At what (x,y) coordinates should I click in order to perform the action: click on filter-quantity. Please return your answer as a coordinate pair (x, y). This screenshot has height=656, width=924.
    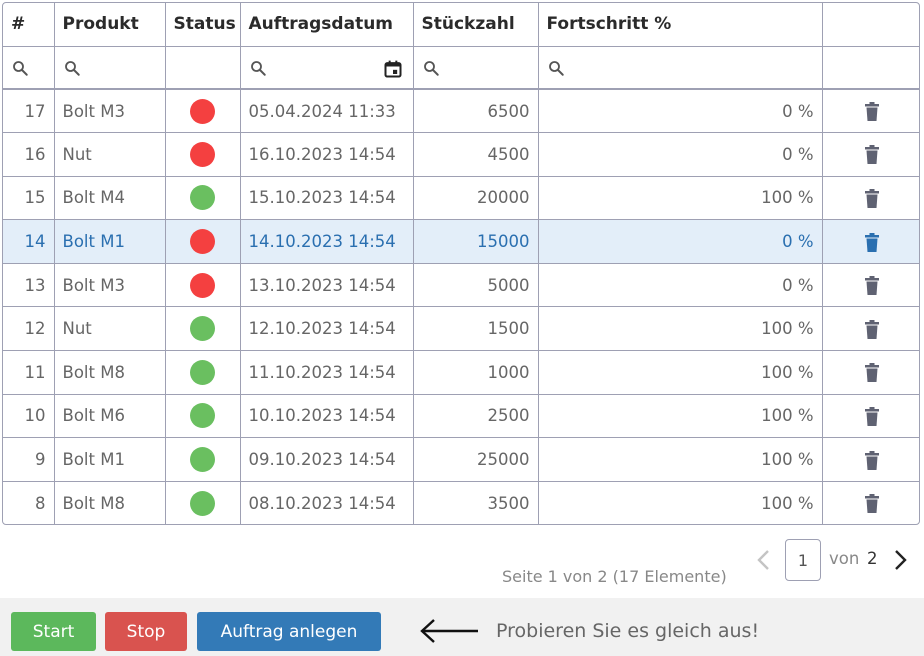
    Looking at the image, I should click on (476, 68).